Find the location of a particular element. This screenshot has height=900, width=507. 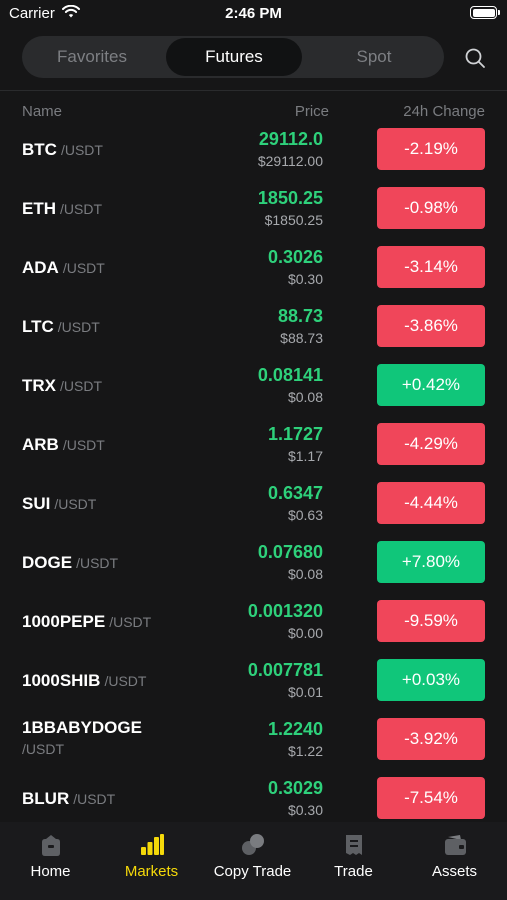

bottom-nav: Home Markets Copy Trade Trade Assets is located at coordinates (253, 861).